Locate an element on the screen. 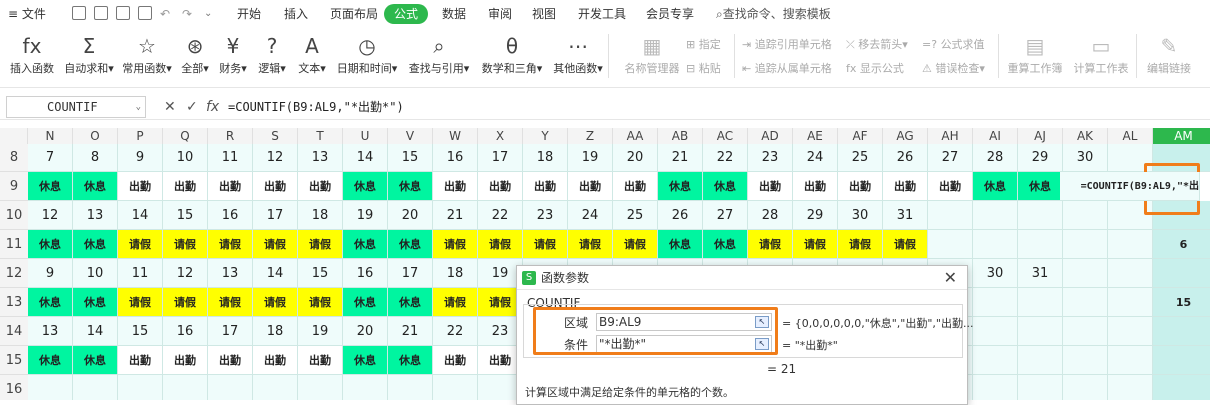  cell-R14: 17 is located at coordinates (230, 331).